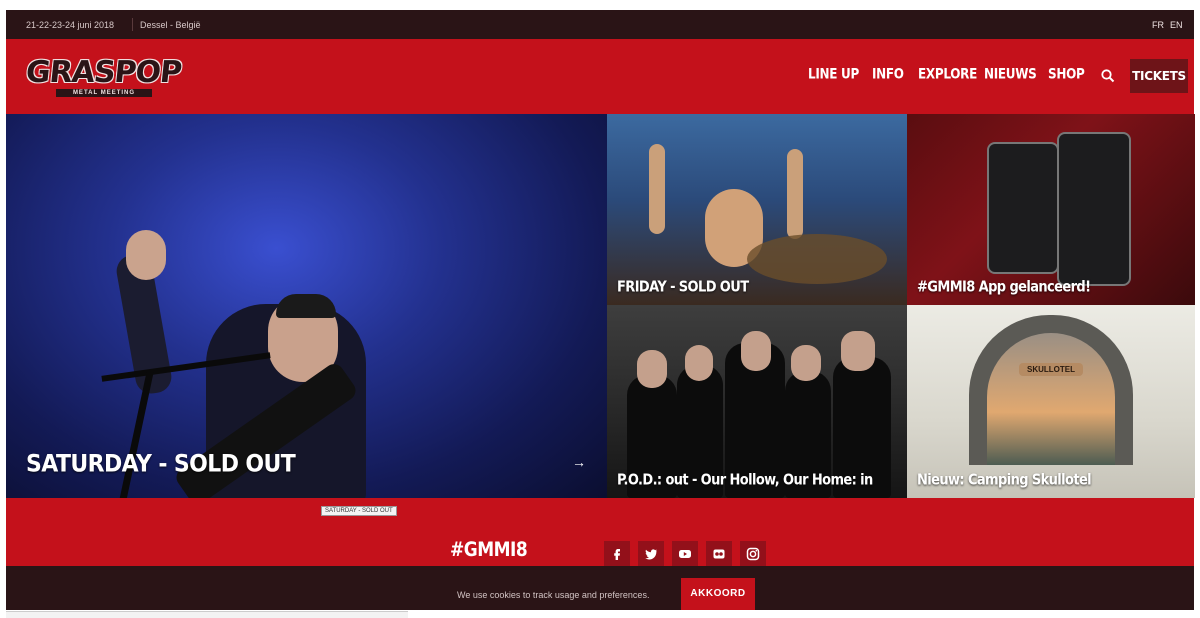  What do you see at coordinates (1051, 399) in the screenshot?
I see `arch-view` at bounding box center [1051, 399].